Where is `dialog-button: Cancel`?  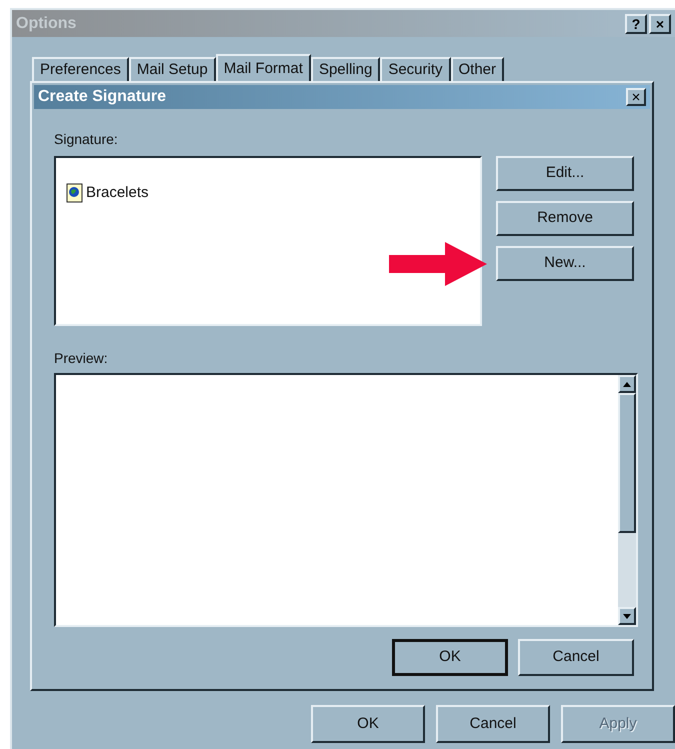
dialog-button: Cancel is located at coordinates (576, 657).